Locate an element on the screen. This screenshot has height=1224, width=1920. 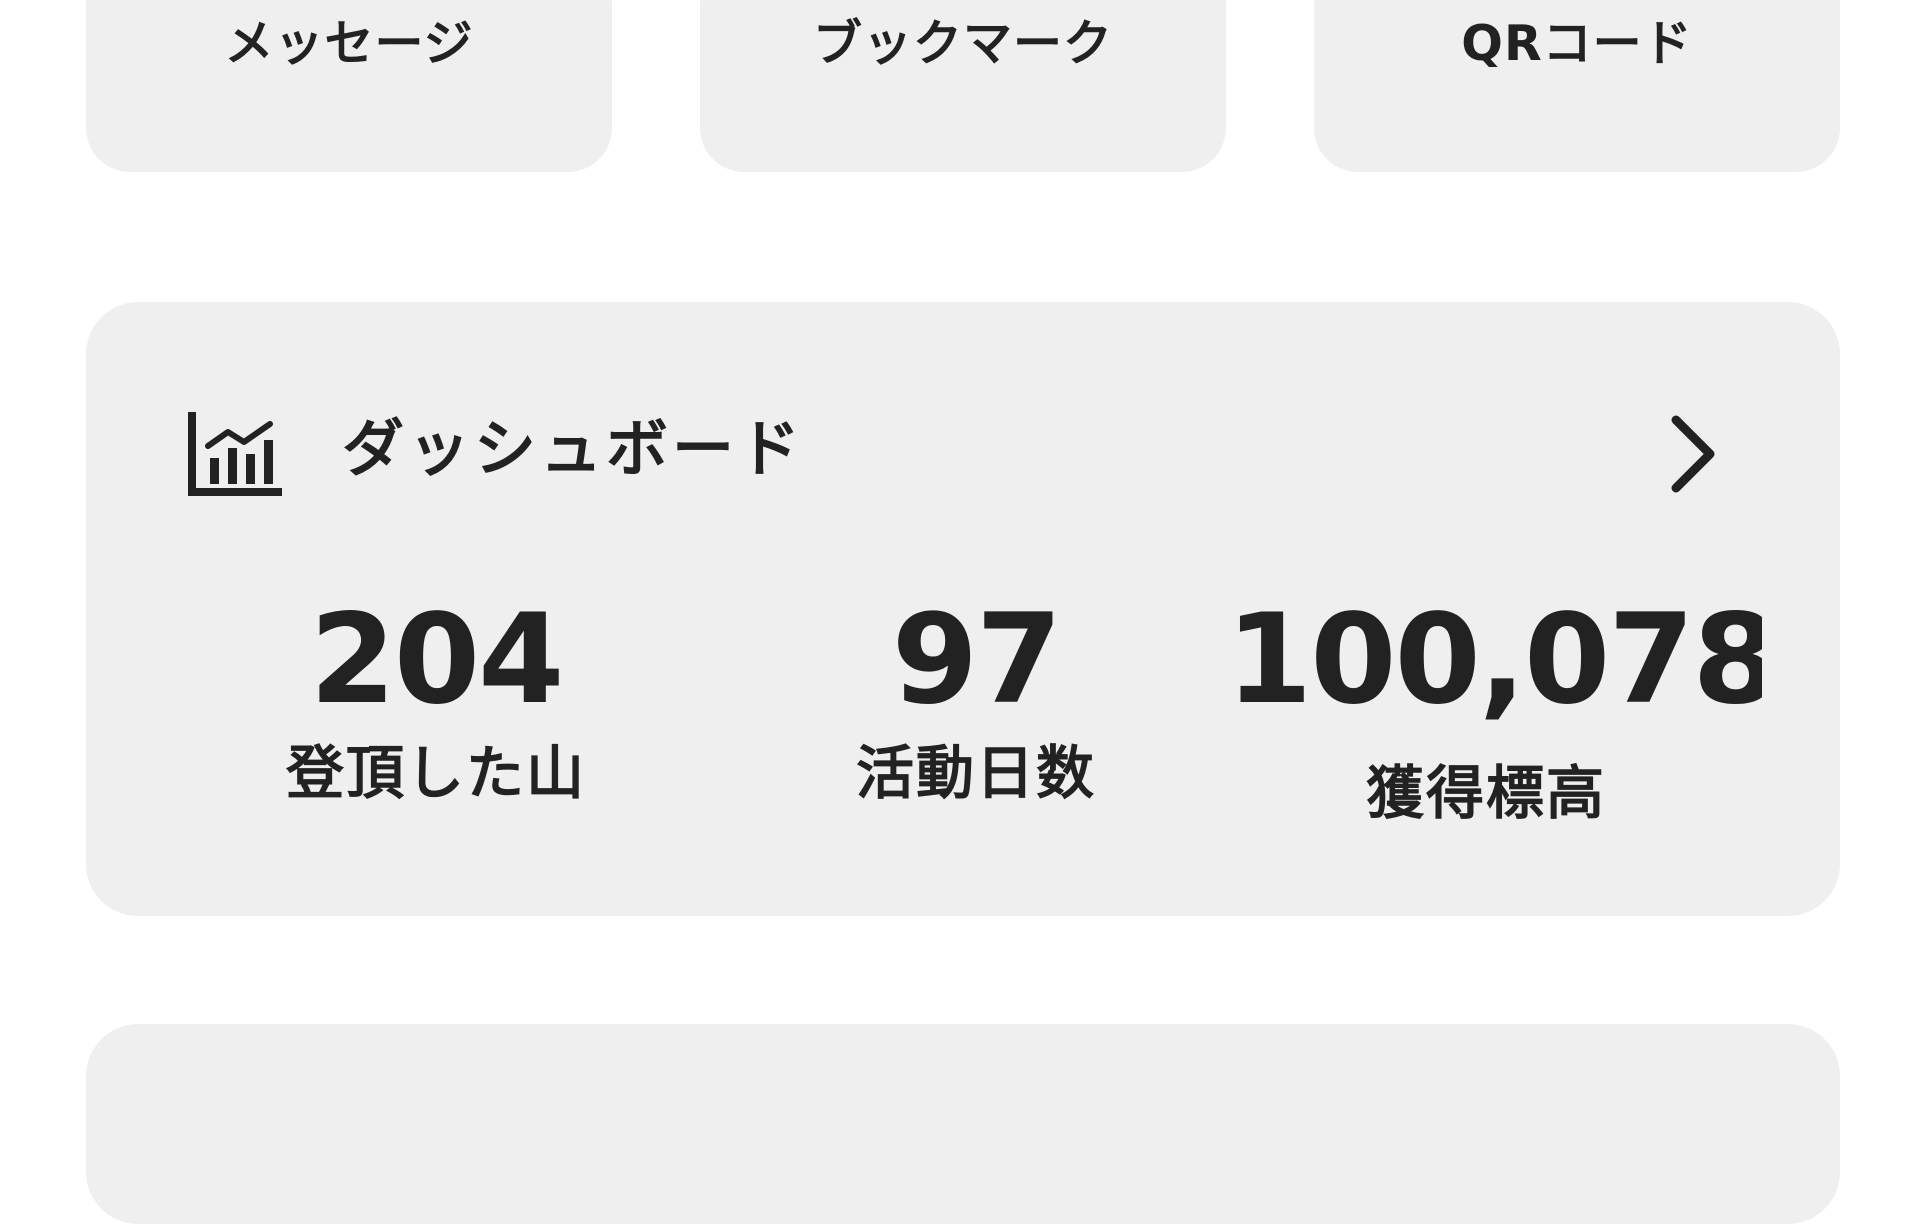
stat-activity-days: 97 活動日数 is located at coordinates (976, 700).